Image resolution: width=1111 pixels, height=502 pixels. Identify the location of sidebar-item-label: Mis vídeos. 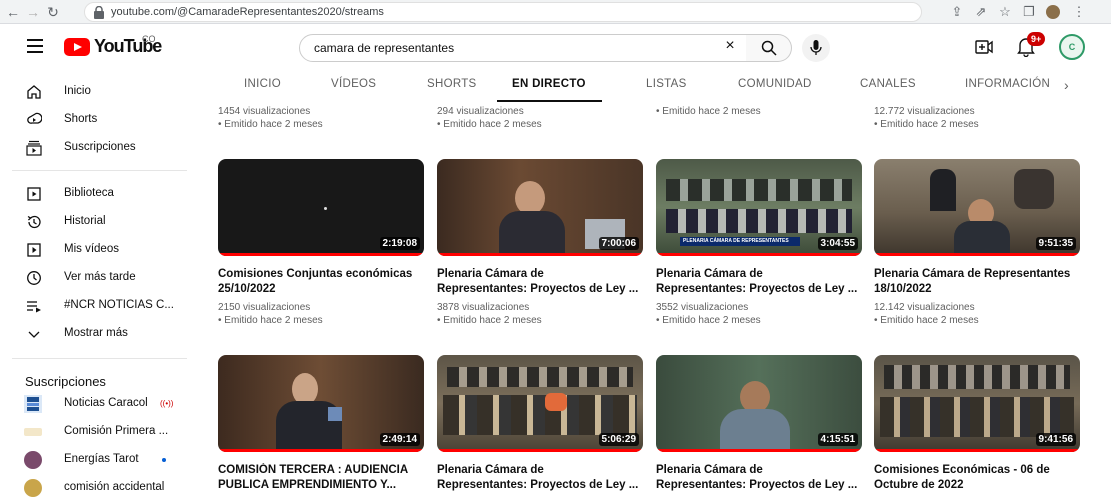
(91, 249).